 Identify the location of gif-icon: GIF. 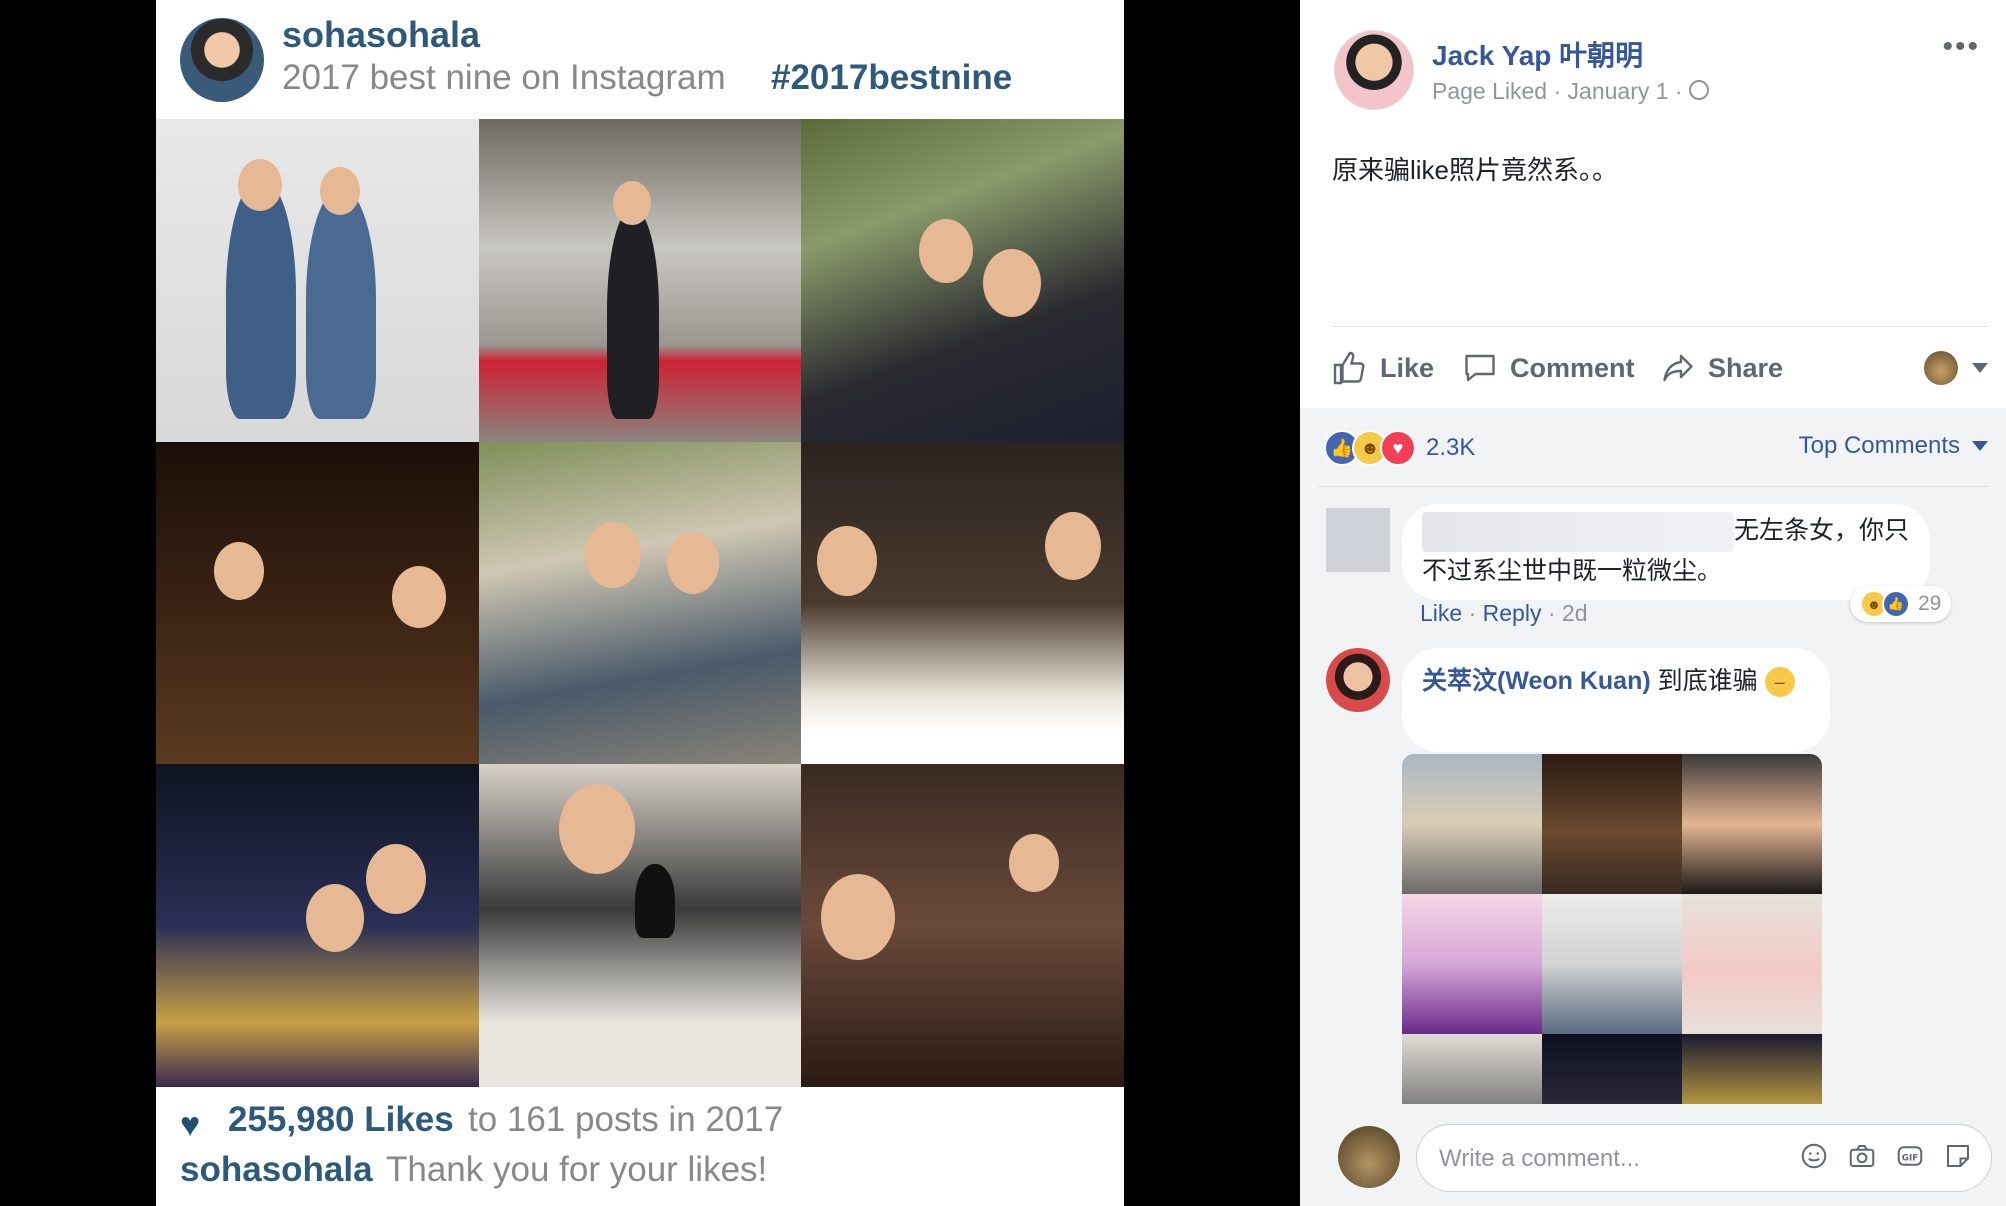
(1910, 1156).